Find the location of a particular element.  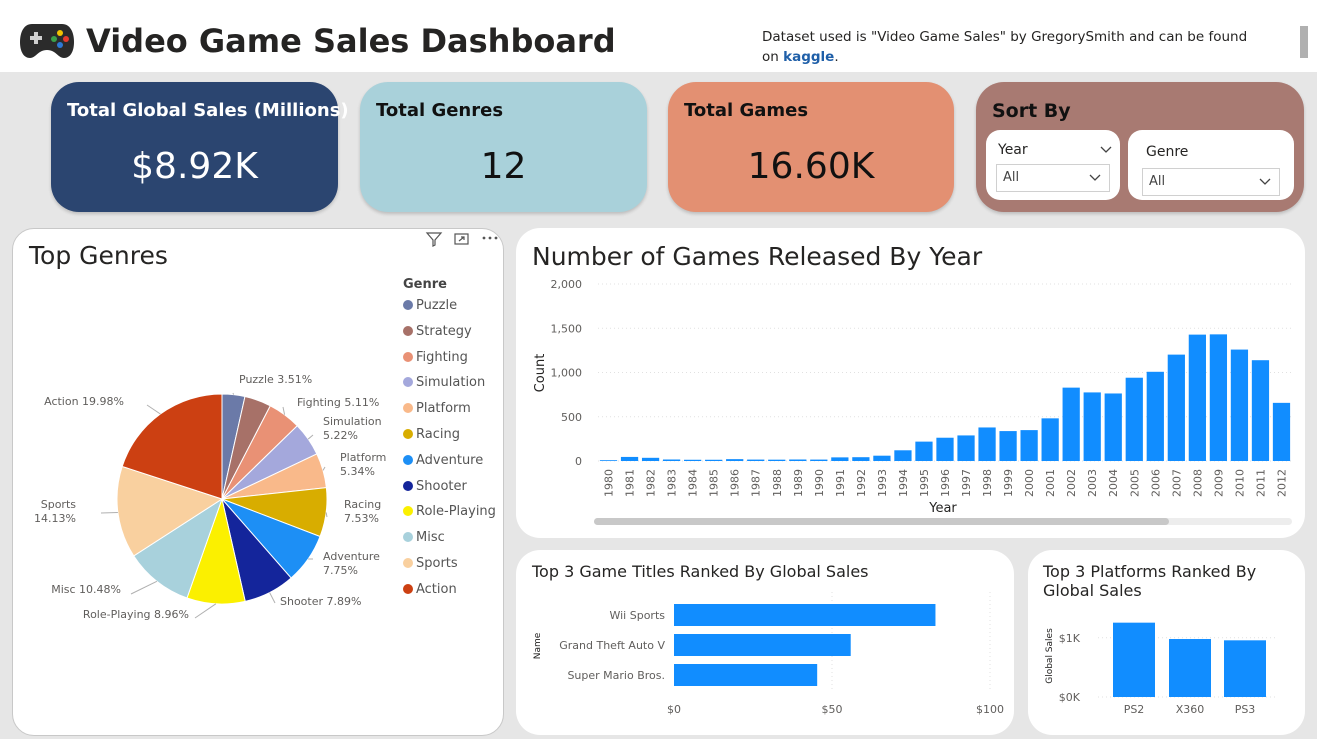

pie-data-label: Misc 10.48% is located at coordinates (86, 589).